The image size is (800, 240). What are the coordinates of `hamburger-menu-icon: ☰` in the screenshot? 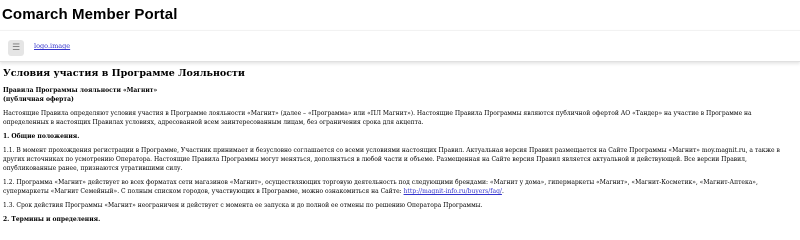 It's located at (16, 47).